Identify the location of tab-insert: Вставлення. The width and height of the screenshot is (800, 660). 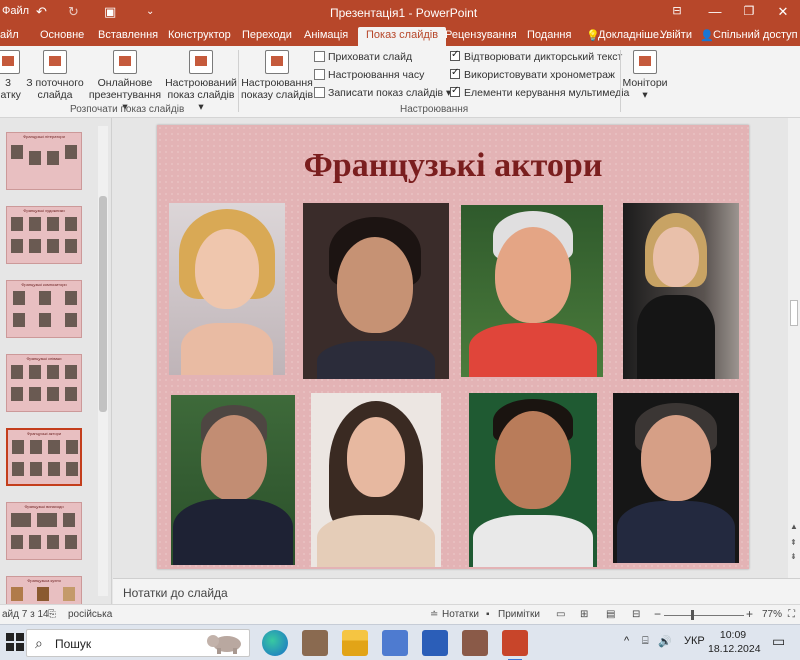
(128, 35).